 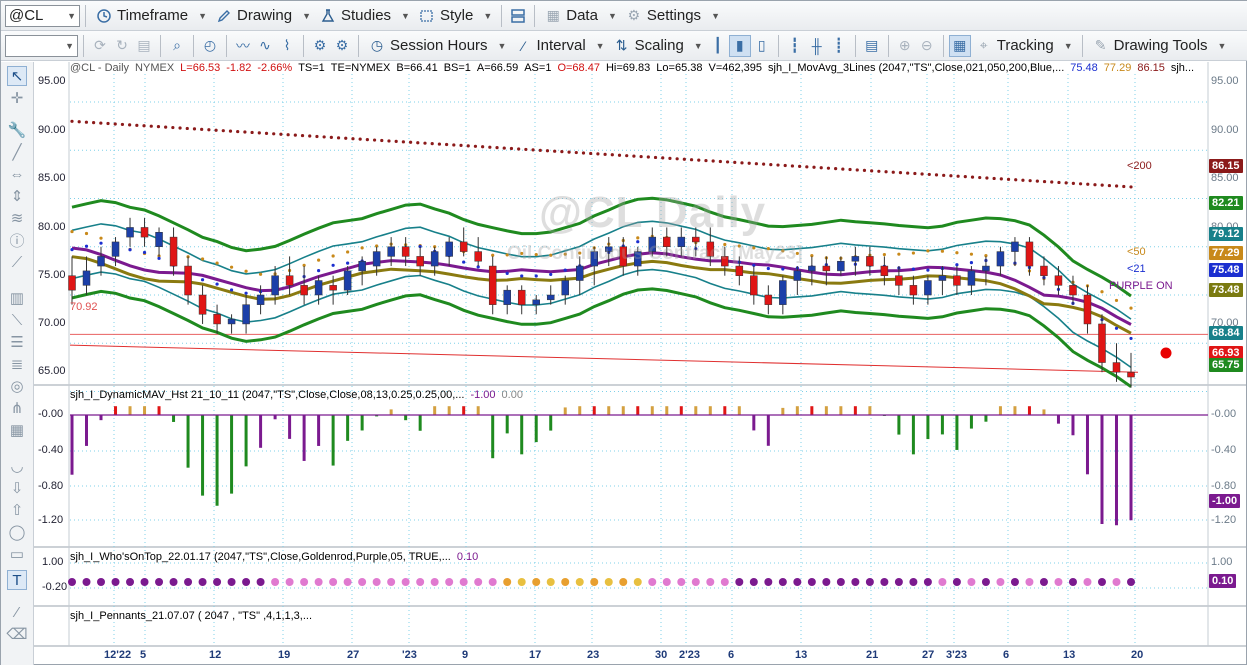 I want to click on info-tool-icon: ⓘ, so click(x=17, y=240).